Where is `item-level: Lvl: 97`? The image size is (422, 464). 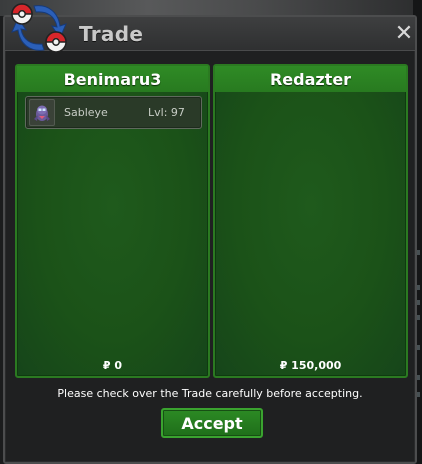
item-level: Lvl: 97 is located at coordinates (166, 112).